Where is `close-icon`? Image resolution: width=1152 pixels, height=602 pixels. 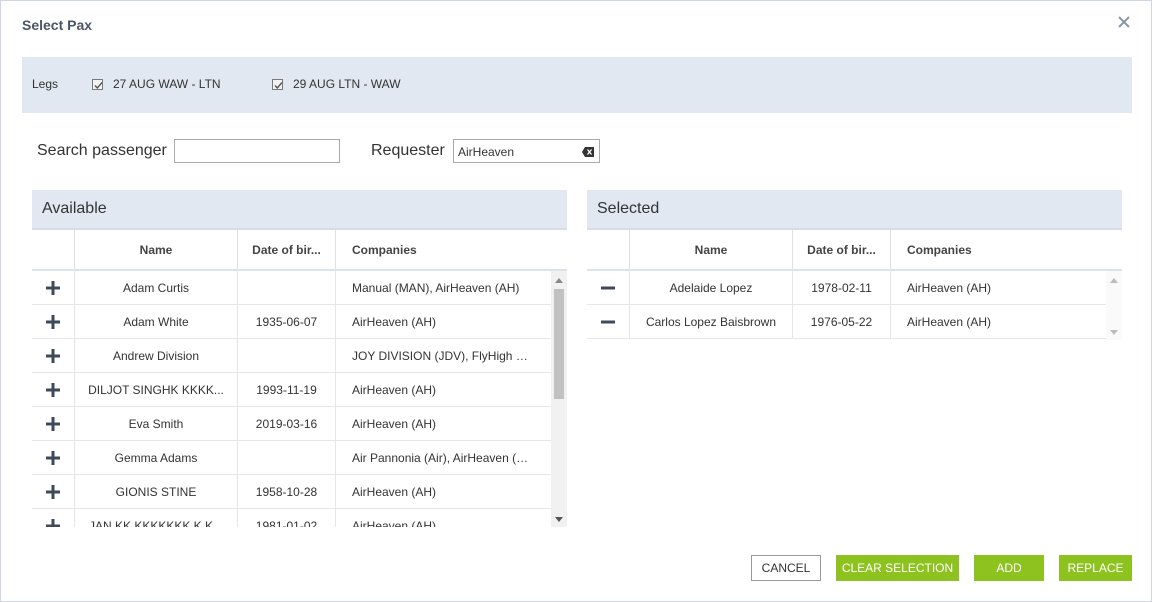 close-icon is located at coordinates (1125, 25).